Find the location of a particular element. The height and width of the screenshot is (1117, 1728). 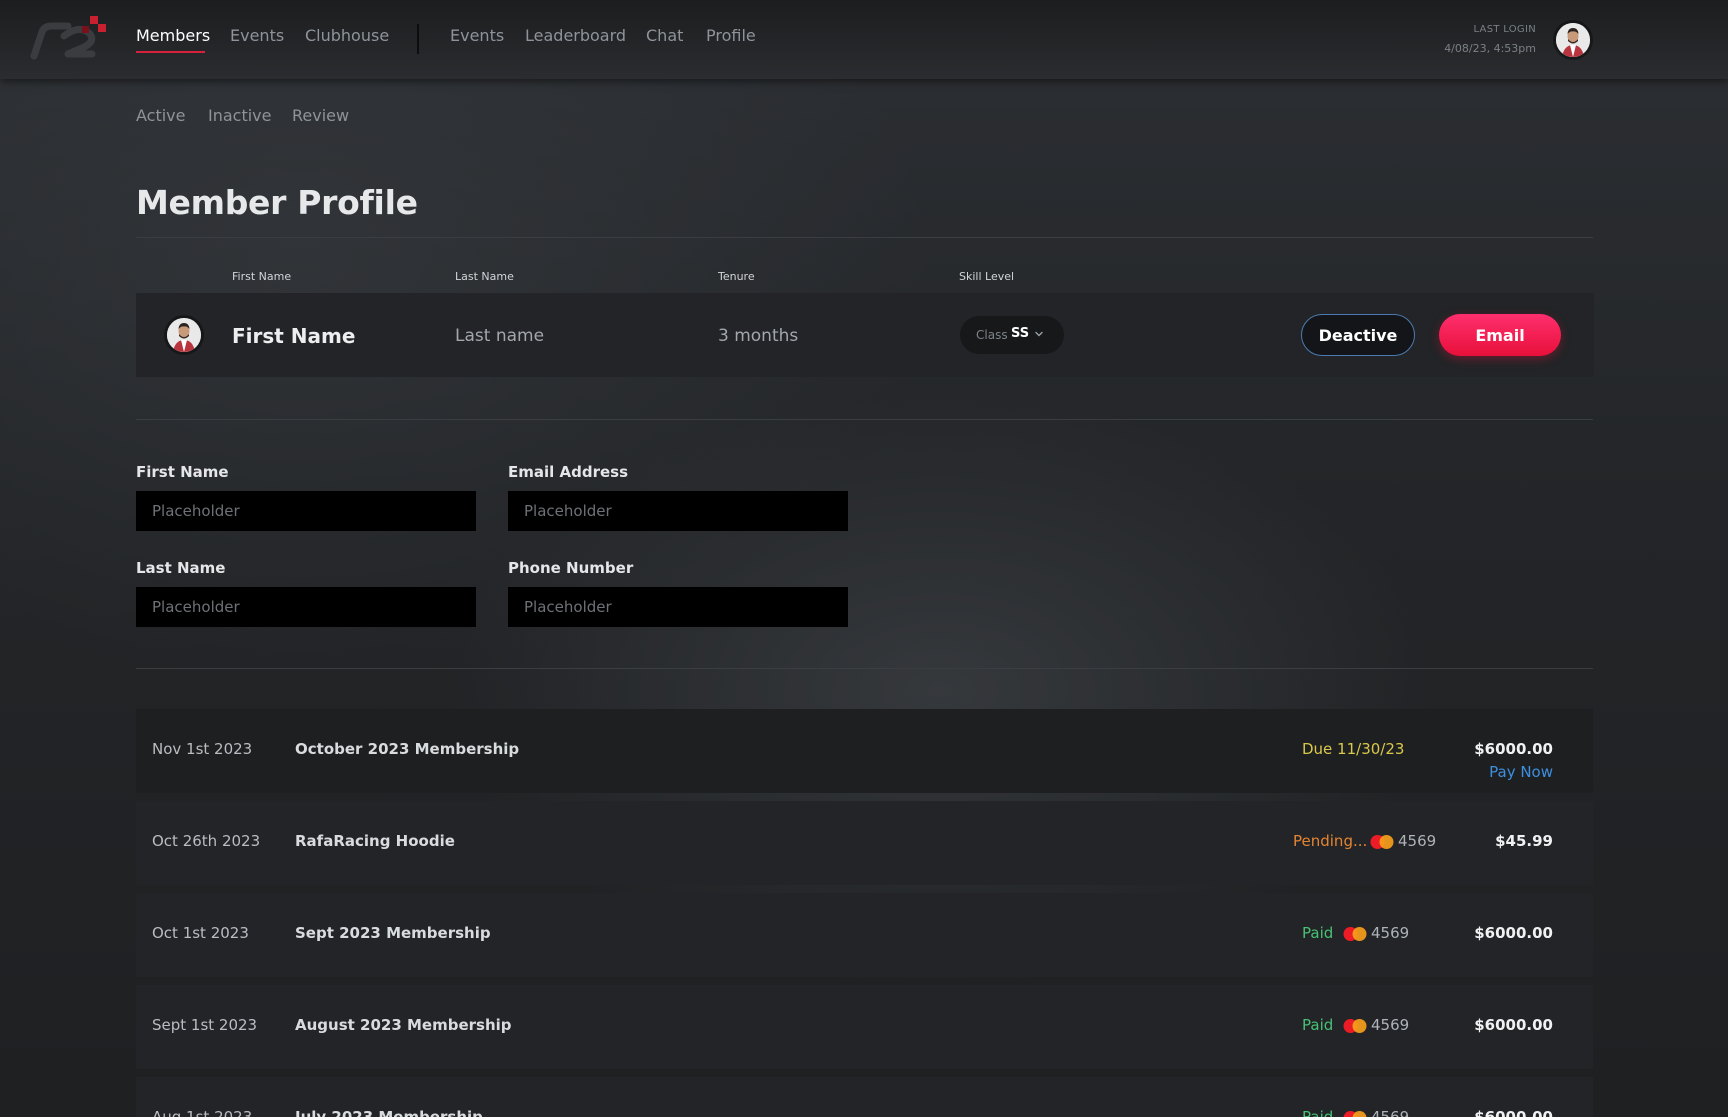

rafaracing-logo is located at coordinates (67, 39).